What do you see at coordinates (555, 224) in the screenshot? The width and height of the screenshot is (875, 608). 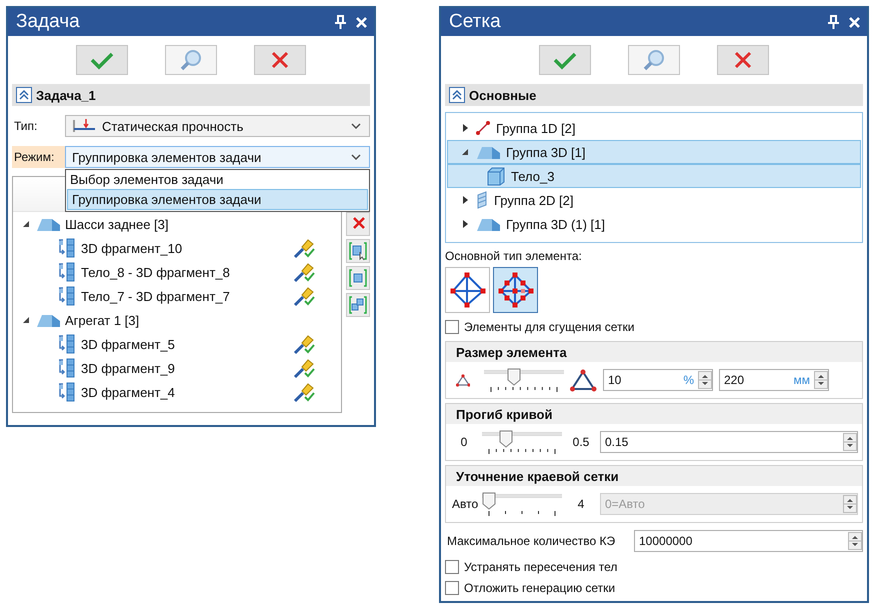 I see `tree-item-label: Группа 3D (1) [1]` at bounding box center [555, 224].